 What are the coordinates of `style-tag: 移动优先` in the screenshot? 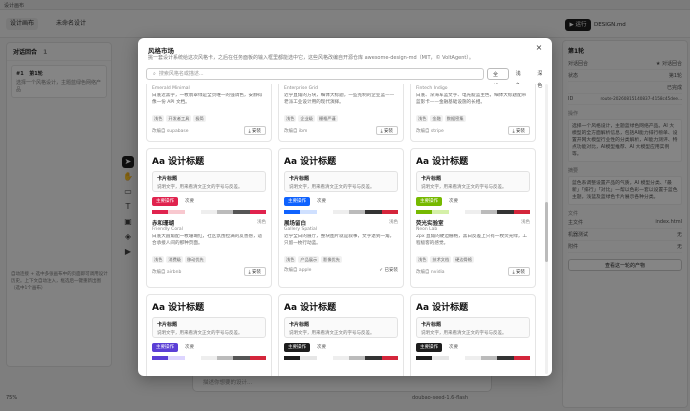 It's located at (195, 259).